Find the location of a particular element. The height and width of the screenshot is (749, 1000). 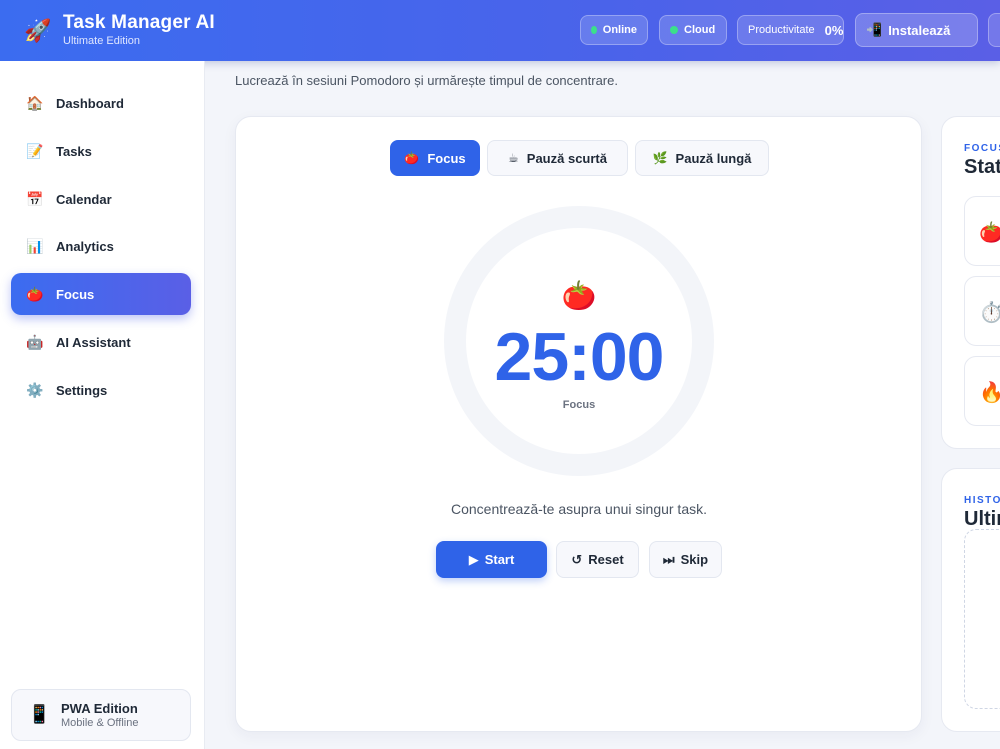

tab-focus: 🍅 Focus is located at coordinates (435, 158).